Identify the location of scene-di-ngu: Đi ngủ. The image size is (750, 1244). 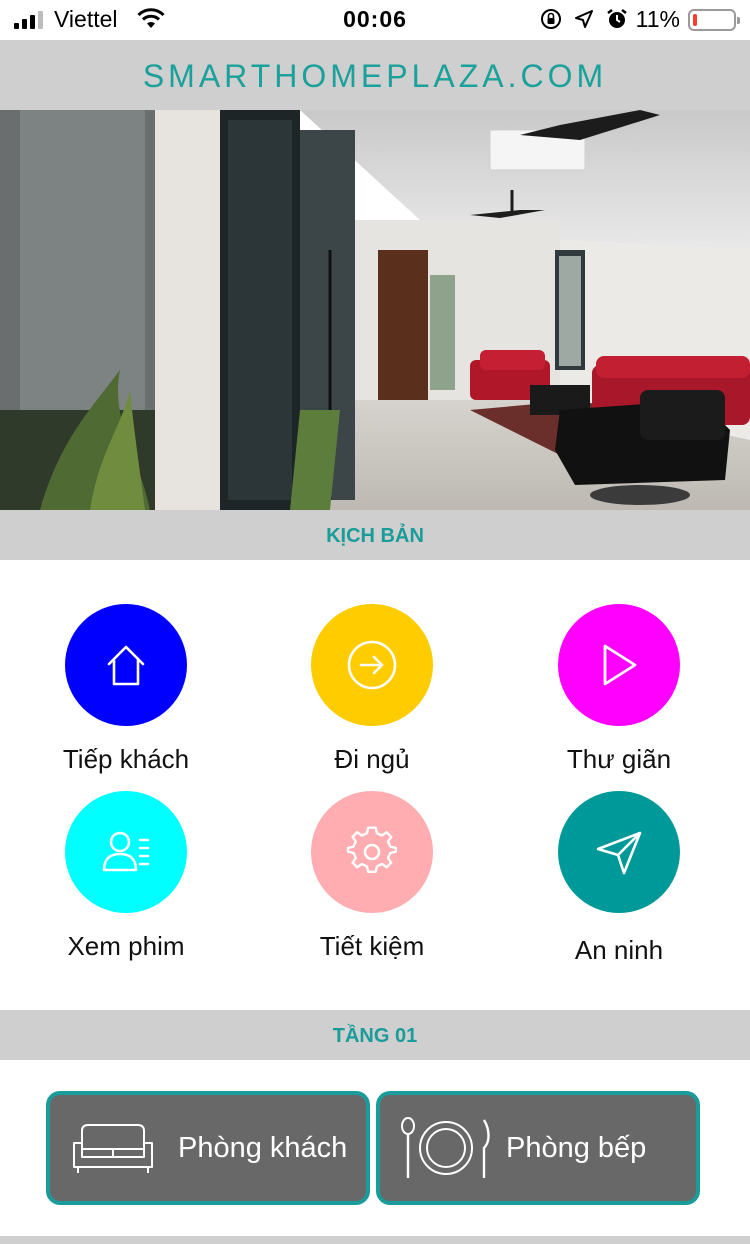
(372, 689).